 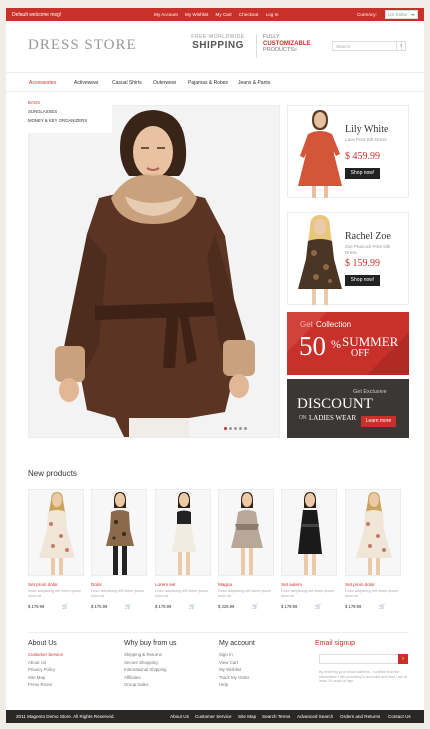 What do you see at coordinates (166, 14) in the screenshot?
I see `my-account-link: My Account` at bounding box center [166, 14].